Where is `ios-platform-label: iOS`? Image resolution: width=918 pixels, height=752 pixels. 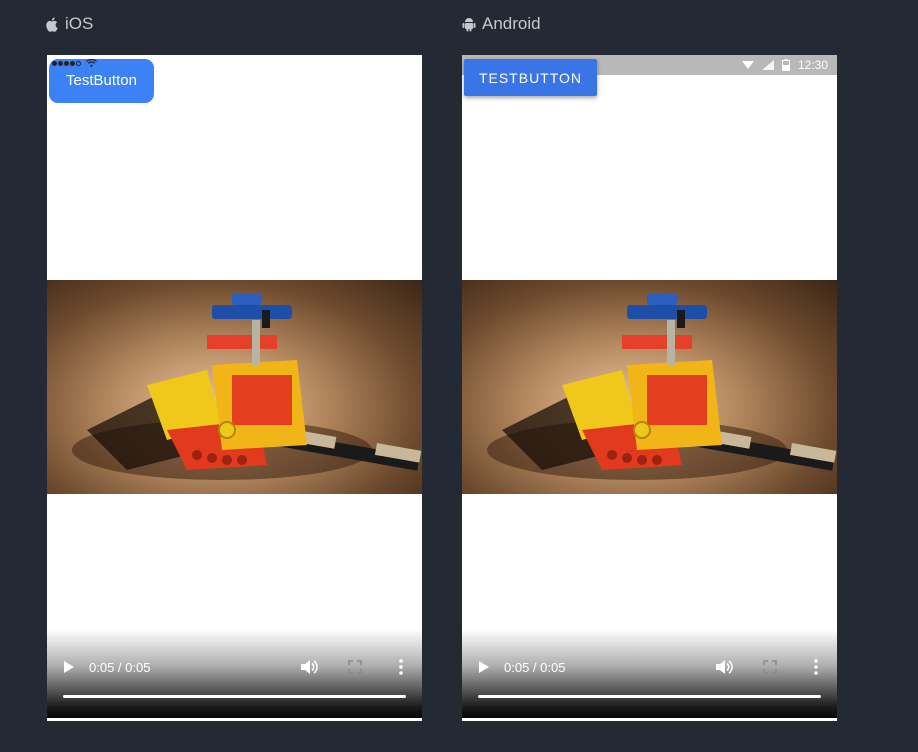 ios-platform-label: iOS is located at coordinates (69, 24).